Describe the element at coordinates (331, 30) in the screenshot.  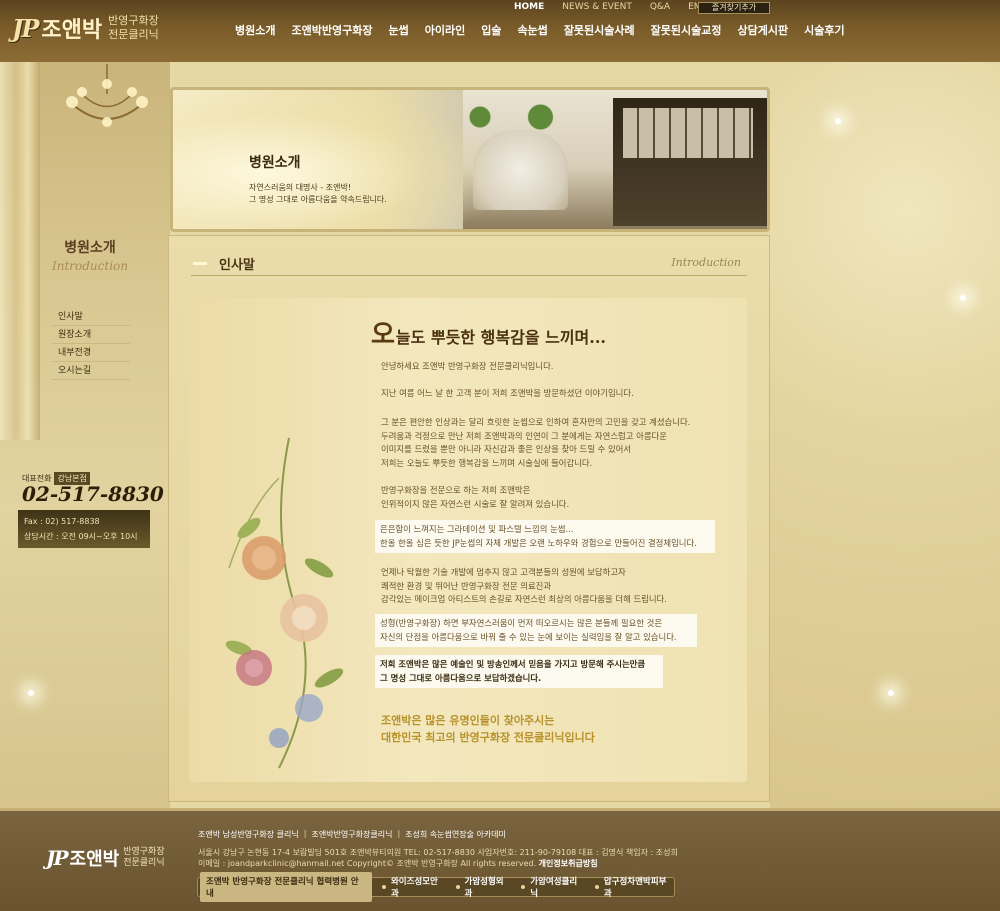
I see `nav-item-semi-permanent: 조앤박반영구화장` at that location.